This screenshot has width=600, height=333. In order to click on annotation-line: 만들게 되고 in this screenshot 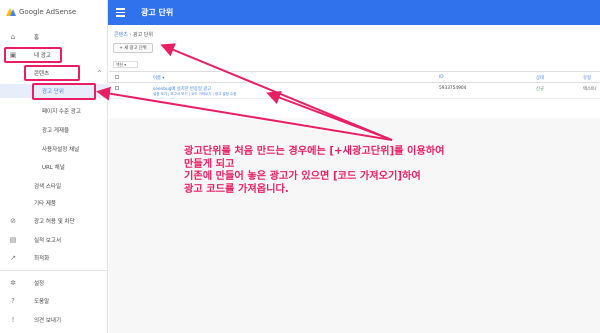, I will do `click(209, 164)`.